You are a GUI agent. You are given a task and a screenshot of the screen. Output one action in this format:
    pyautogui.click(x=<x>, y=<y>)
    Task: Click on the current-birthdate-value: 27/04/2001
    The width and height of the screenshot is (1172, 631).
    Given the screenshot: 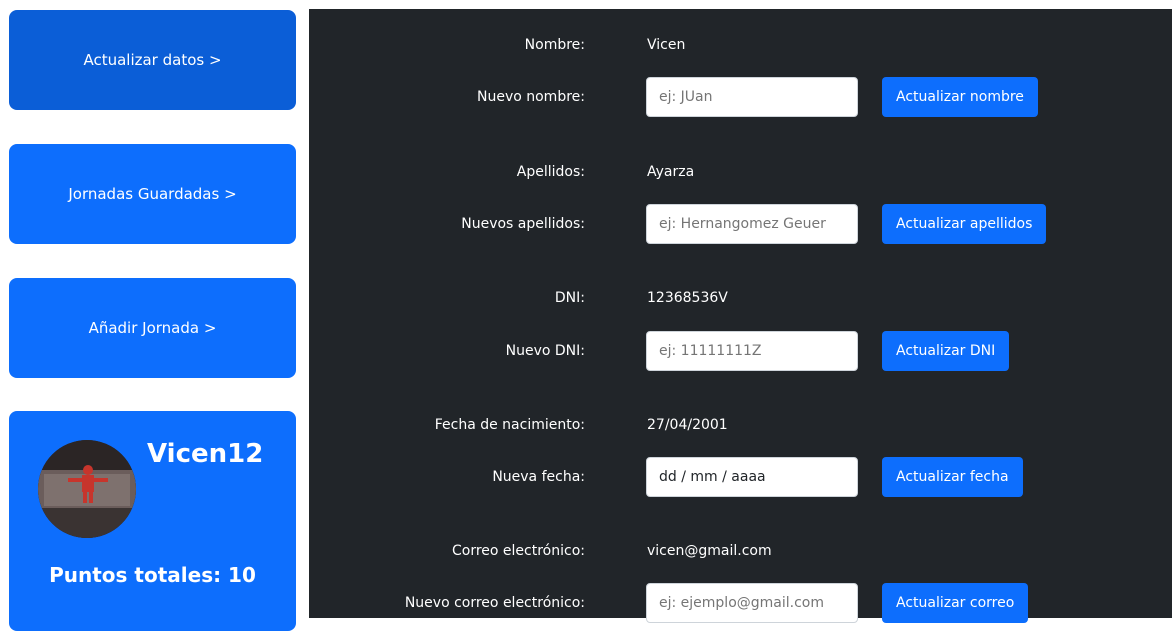 What is the action you would take?
    pyautogui.click(x=687, y=425)
    